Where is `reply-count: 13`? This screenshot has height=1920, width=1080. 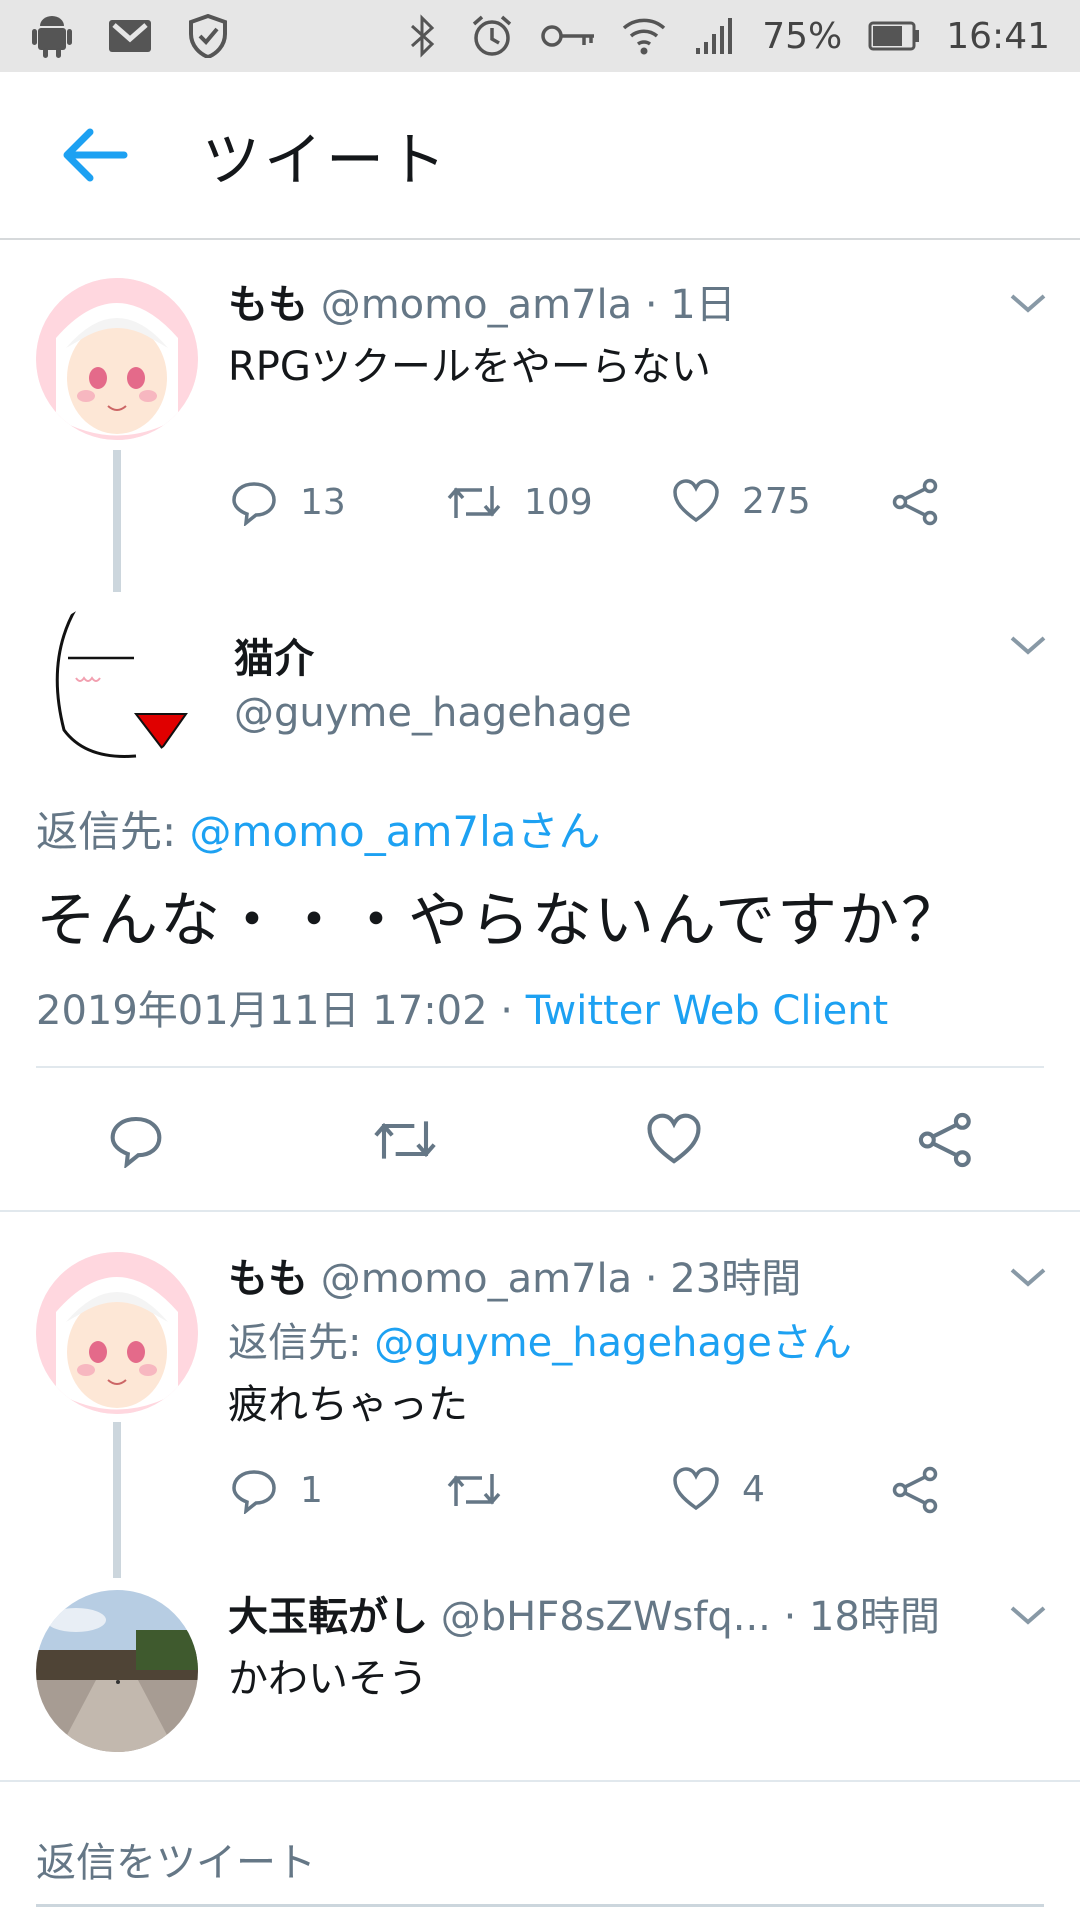
reply-count: 13 is located at coordinates (323, 502).